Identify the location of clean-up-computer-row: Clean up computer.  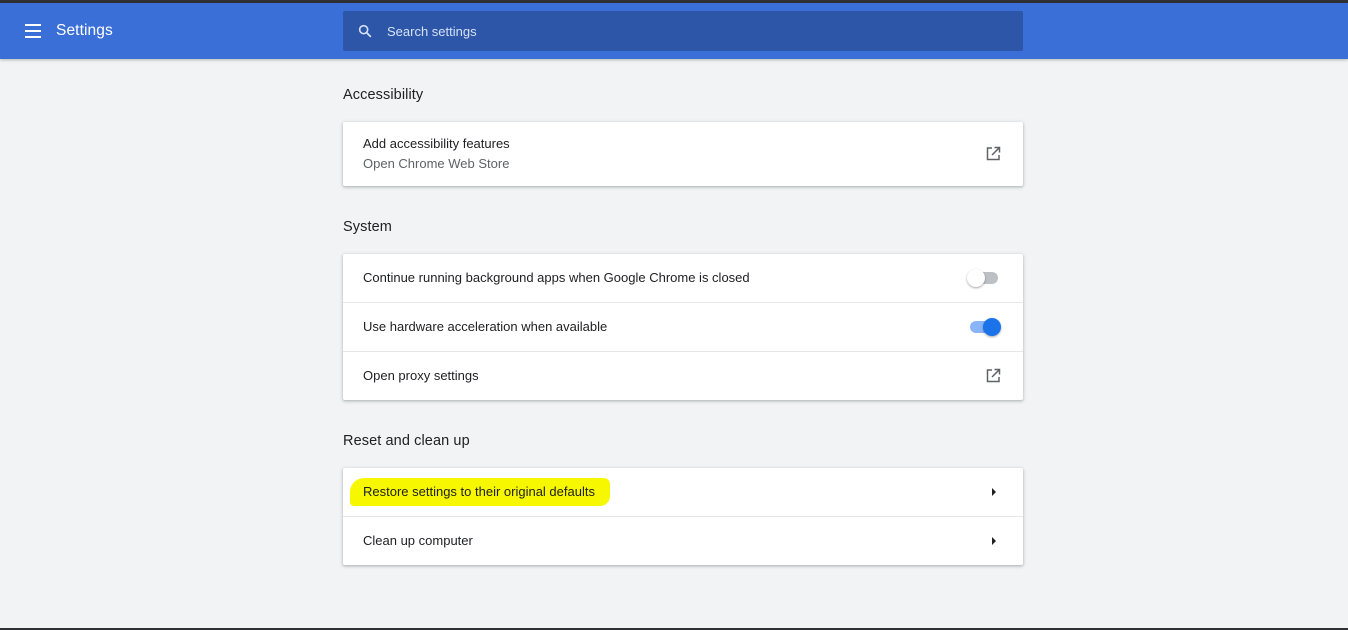
(683, 540).